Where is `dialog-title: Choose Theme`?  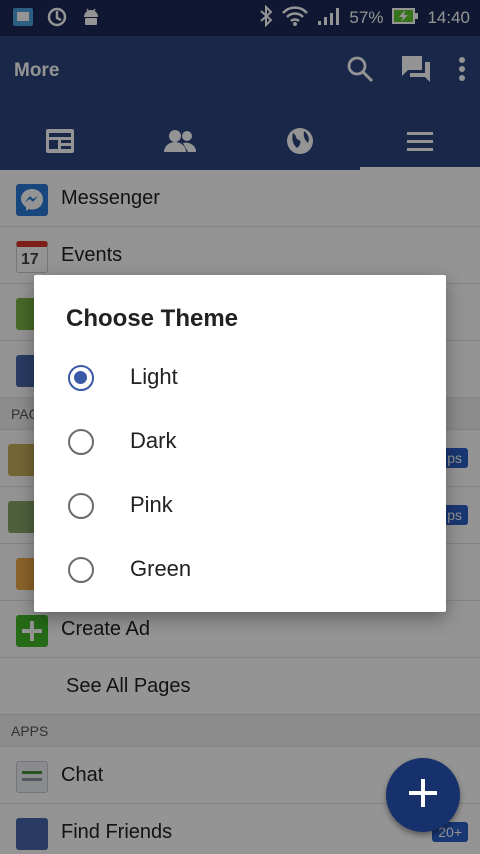
dialog-title: Choose Theme is located at coordinates (152, 318).